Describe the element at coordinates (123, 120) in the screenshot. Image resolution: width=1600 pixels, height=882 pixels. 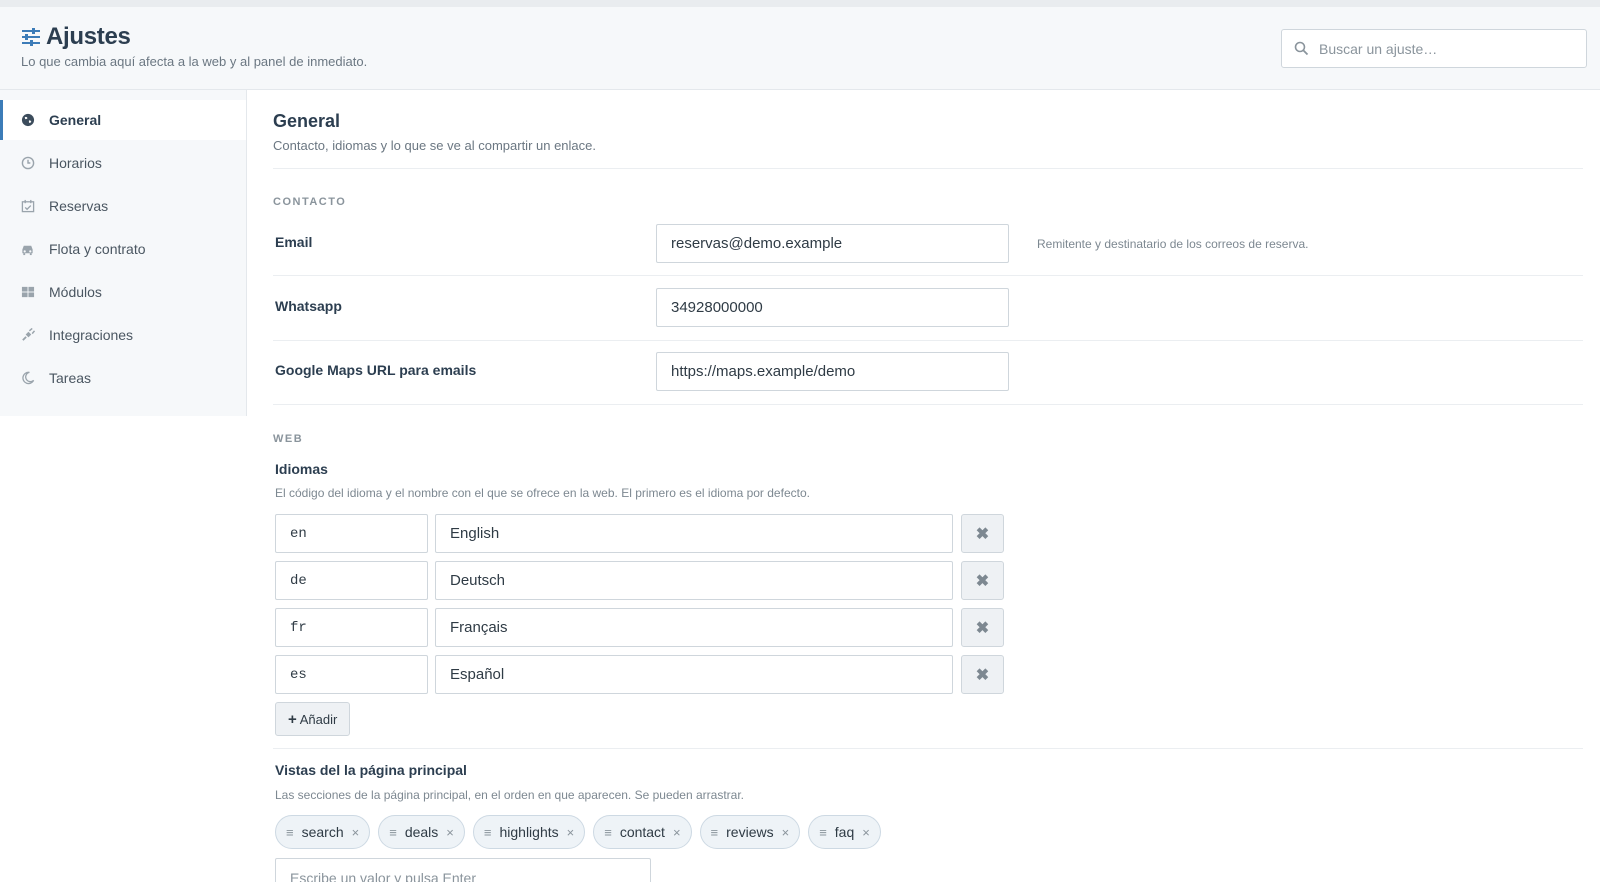
I see `sidebar-item-general: General` at that location.